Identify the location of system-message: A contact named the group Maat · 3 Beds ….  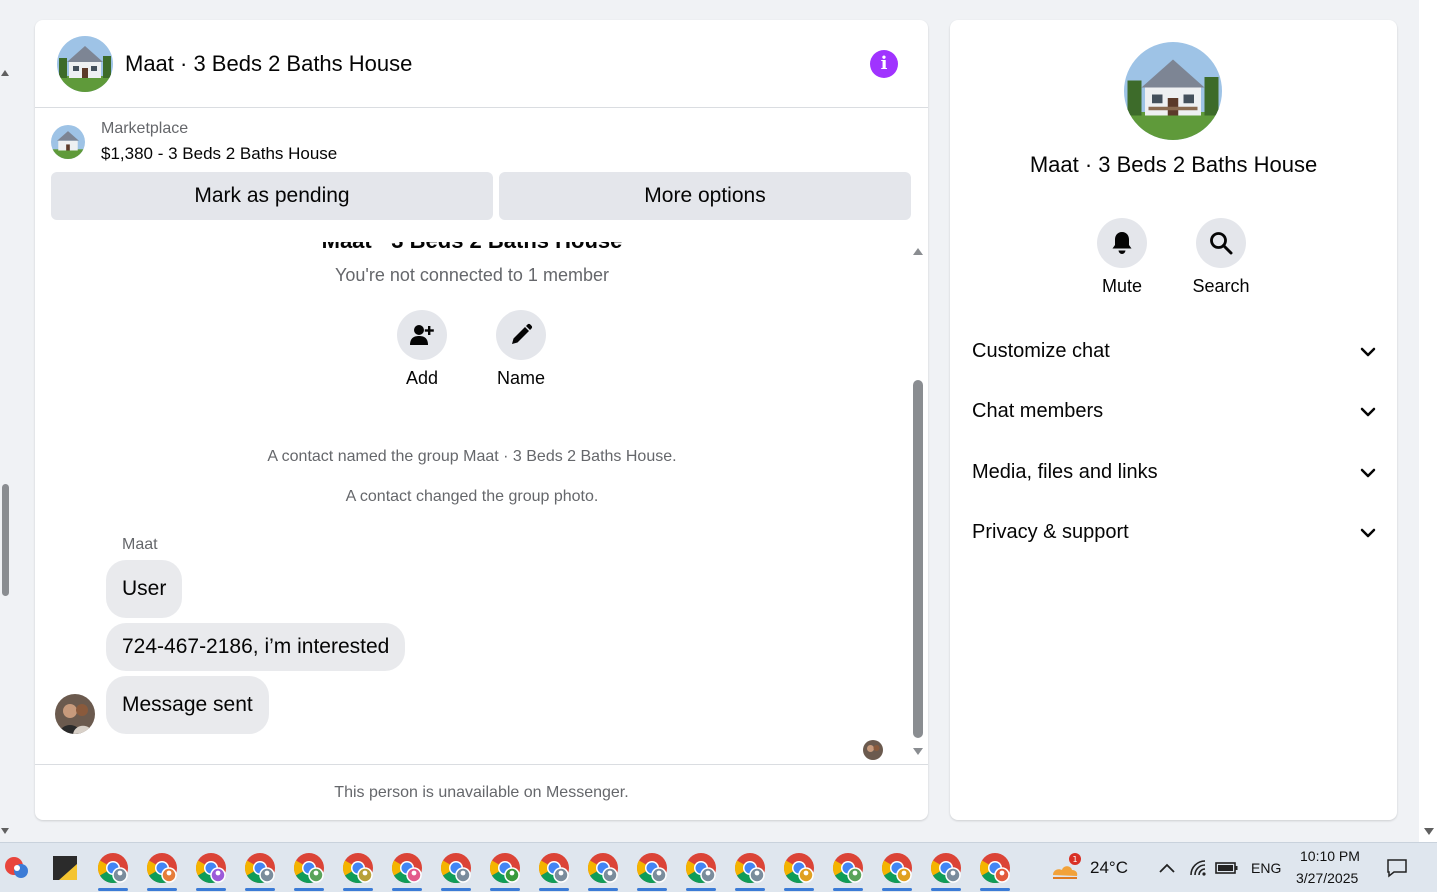
(472, 456).